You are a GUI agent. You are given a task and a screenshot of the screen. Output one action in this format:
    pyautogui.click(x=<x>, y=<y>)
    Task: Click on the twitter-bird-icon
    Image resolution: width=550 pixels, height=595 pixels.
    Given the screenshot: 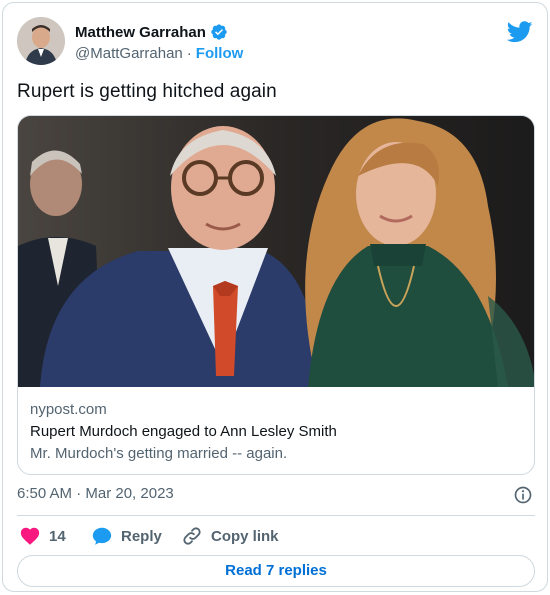 What is the action you would take?
    pyautogui.click(x=520, y=32)
    